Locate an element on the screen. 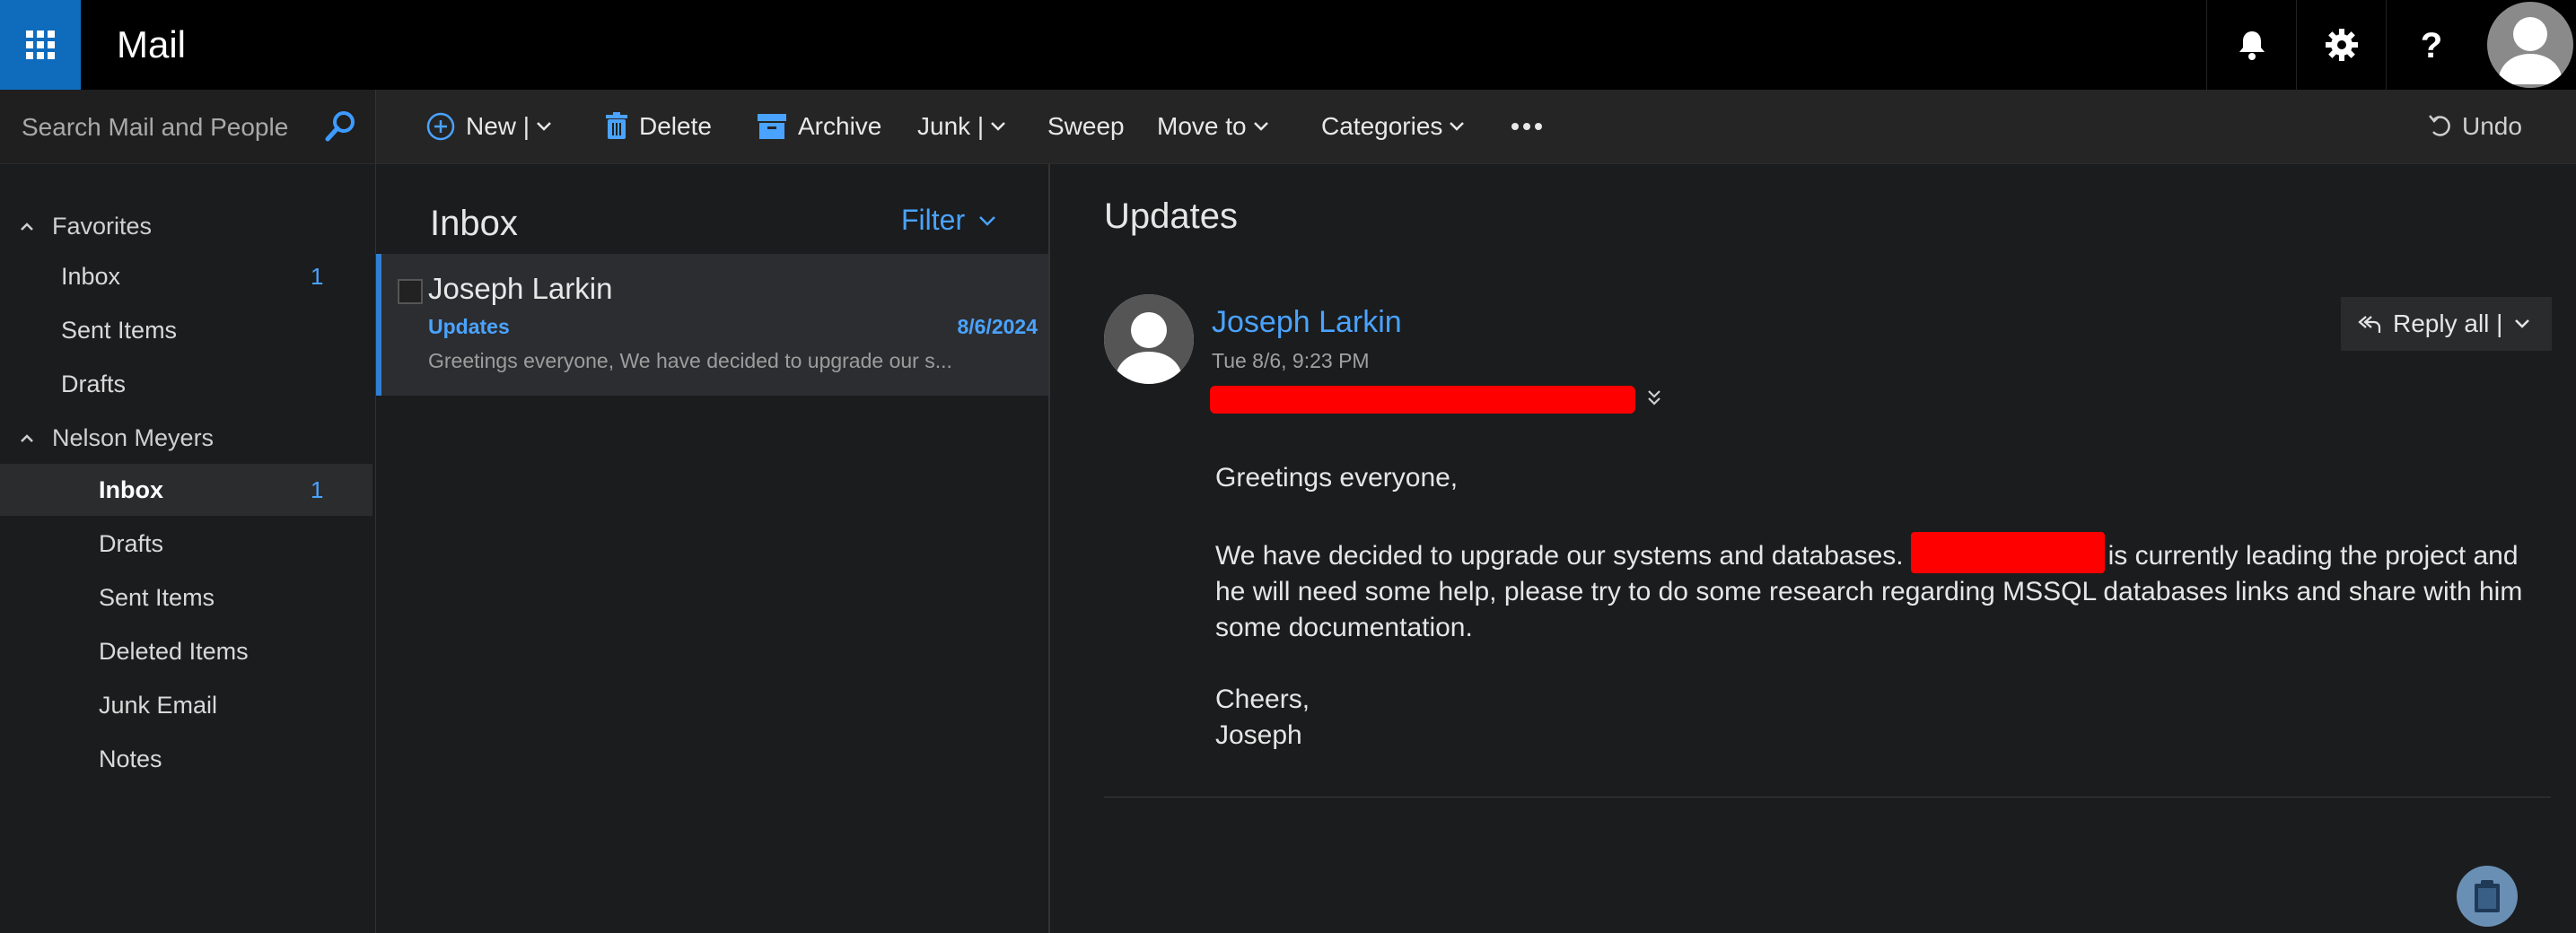 This screenshot has width=2576, height=933. nav-group-favorites: Favorites is located at coordinates (186, 226).